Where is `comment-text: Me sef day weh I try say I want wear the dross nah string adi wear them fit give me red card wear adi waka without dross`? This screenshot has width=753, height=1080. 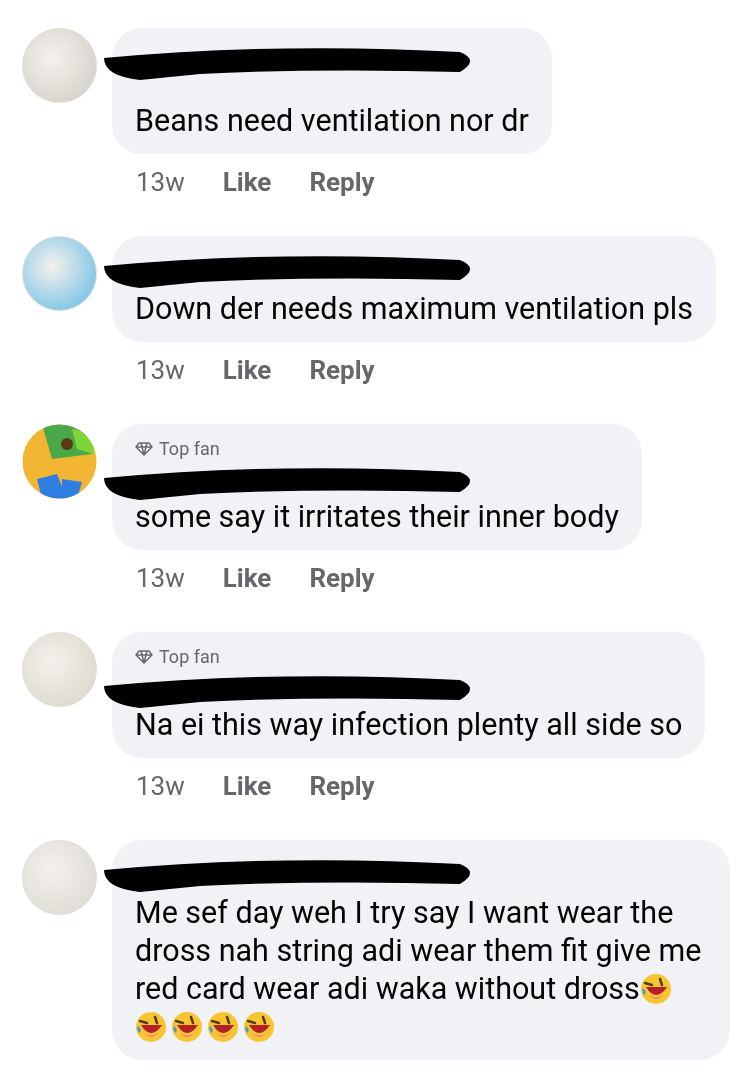
comment-text: Me sef day weh I try say I want wear the dross nah string adi wear them fit give me red card wear adi waka without dross is located at coordinates (419, 951).